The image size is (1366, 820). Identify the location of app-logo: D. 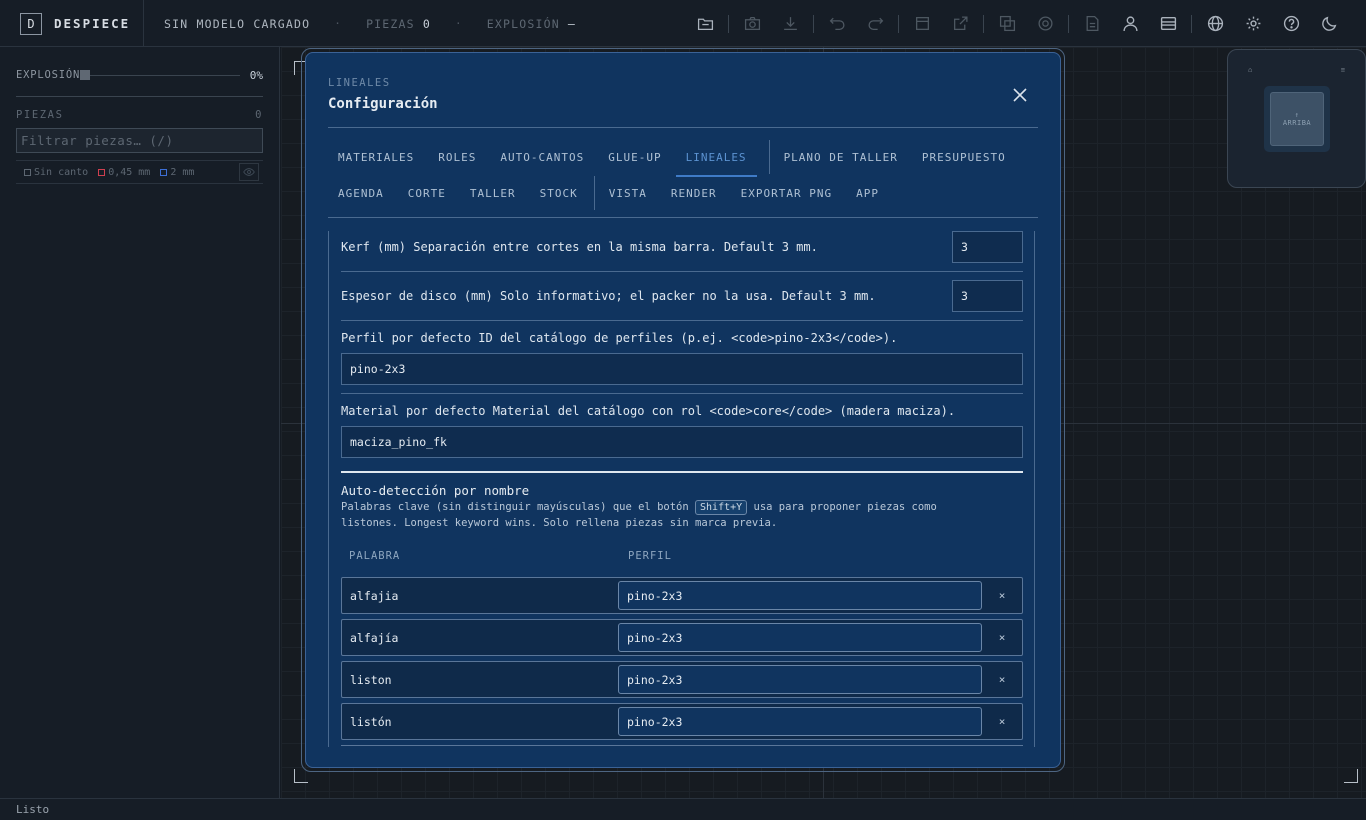
(31, 23).